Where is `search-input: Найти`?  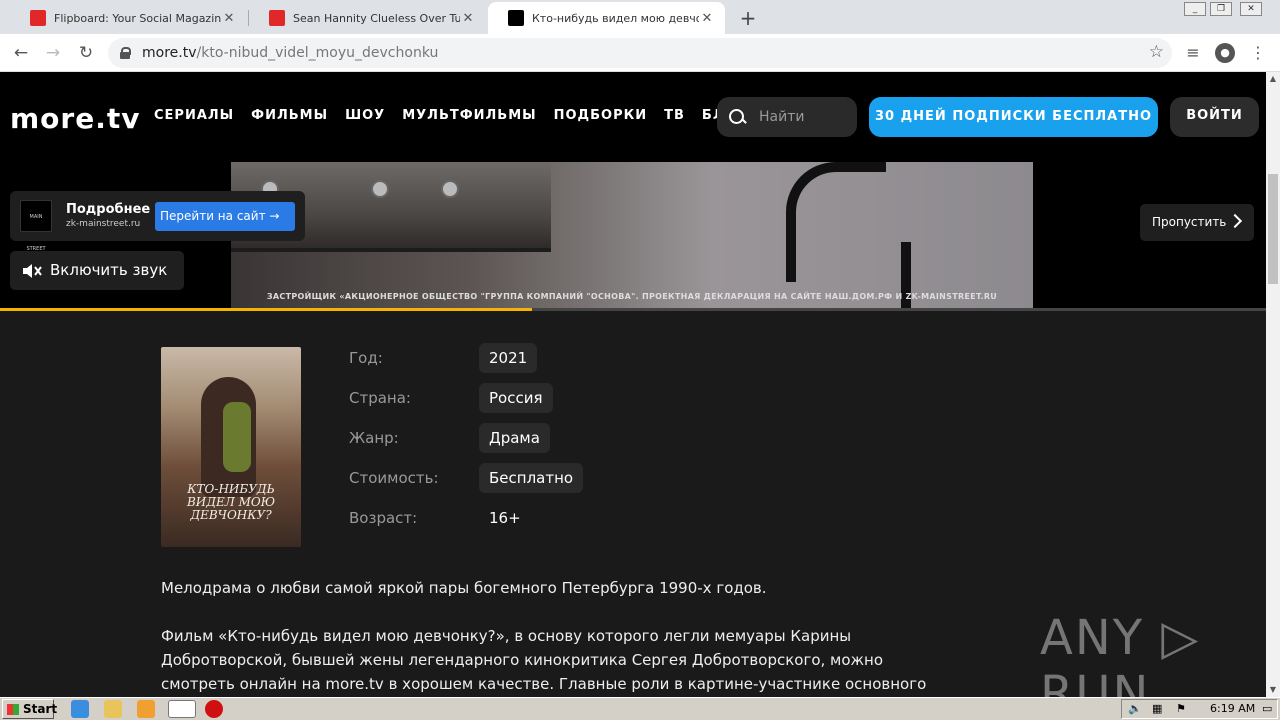 search-input: Найти is located at coordinates (787, 117).